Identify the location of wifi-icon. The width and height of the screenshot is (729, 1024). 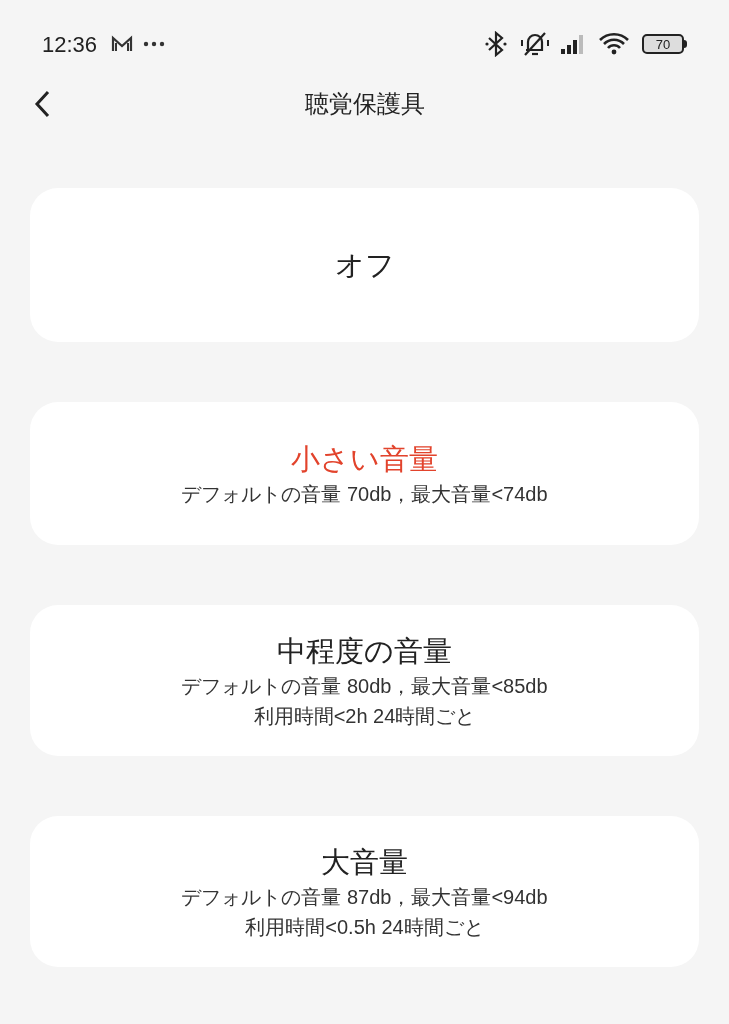
(614, 44).